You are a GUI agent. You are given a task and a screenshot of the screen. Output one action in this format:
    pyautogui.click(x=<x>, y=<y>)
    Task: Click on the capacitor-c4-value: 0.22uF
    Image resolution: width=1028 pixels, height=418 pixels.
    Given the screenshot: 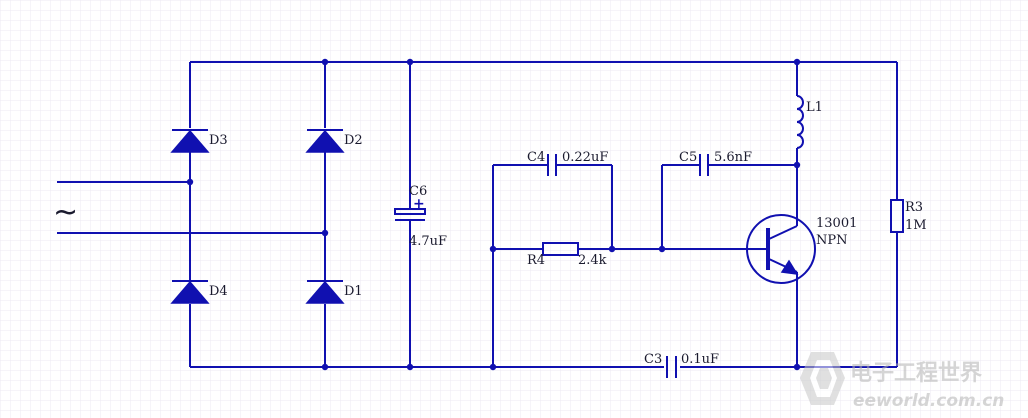 What is the action you would take?
    pyautogui.click(x=585, y=157)
    